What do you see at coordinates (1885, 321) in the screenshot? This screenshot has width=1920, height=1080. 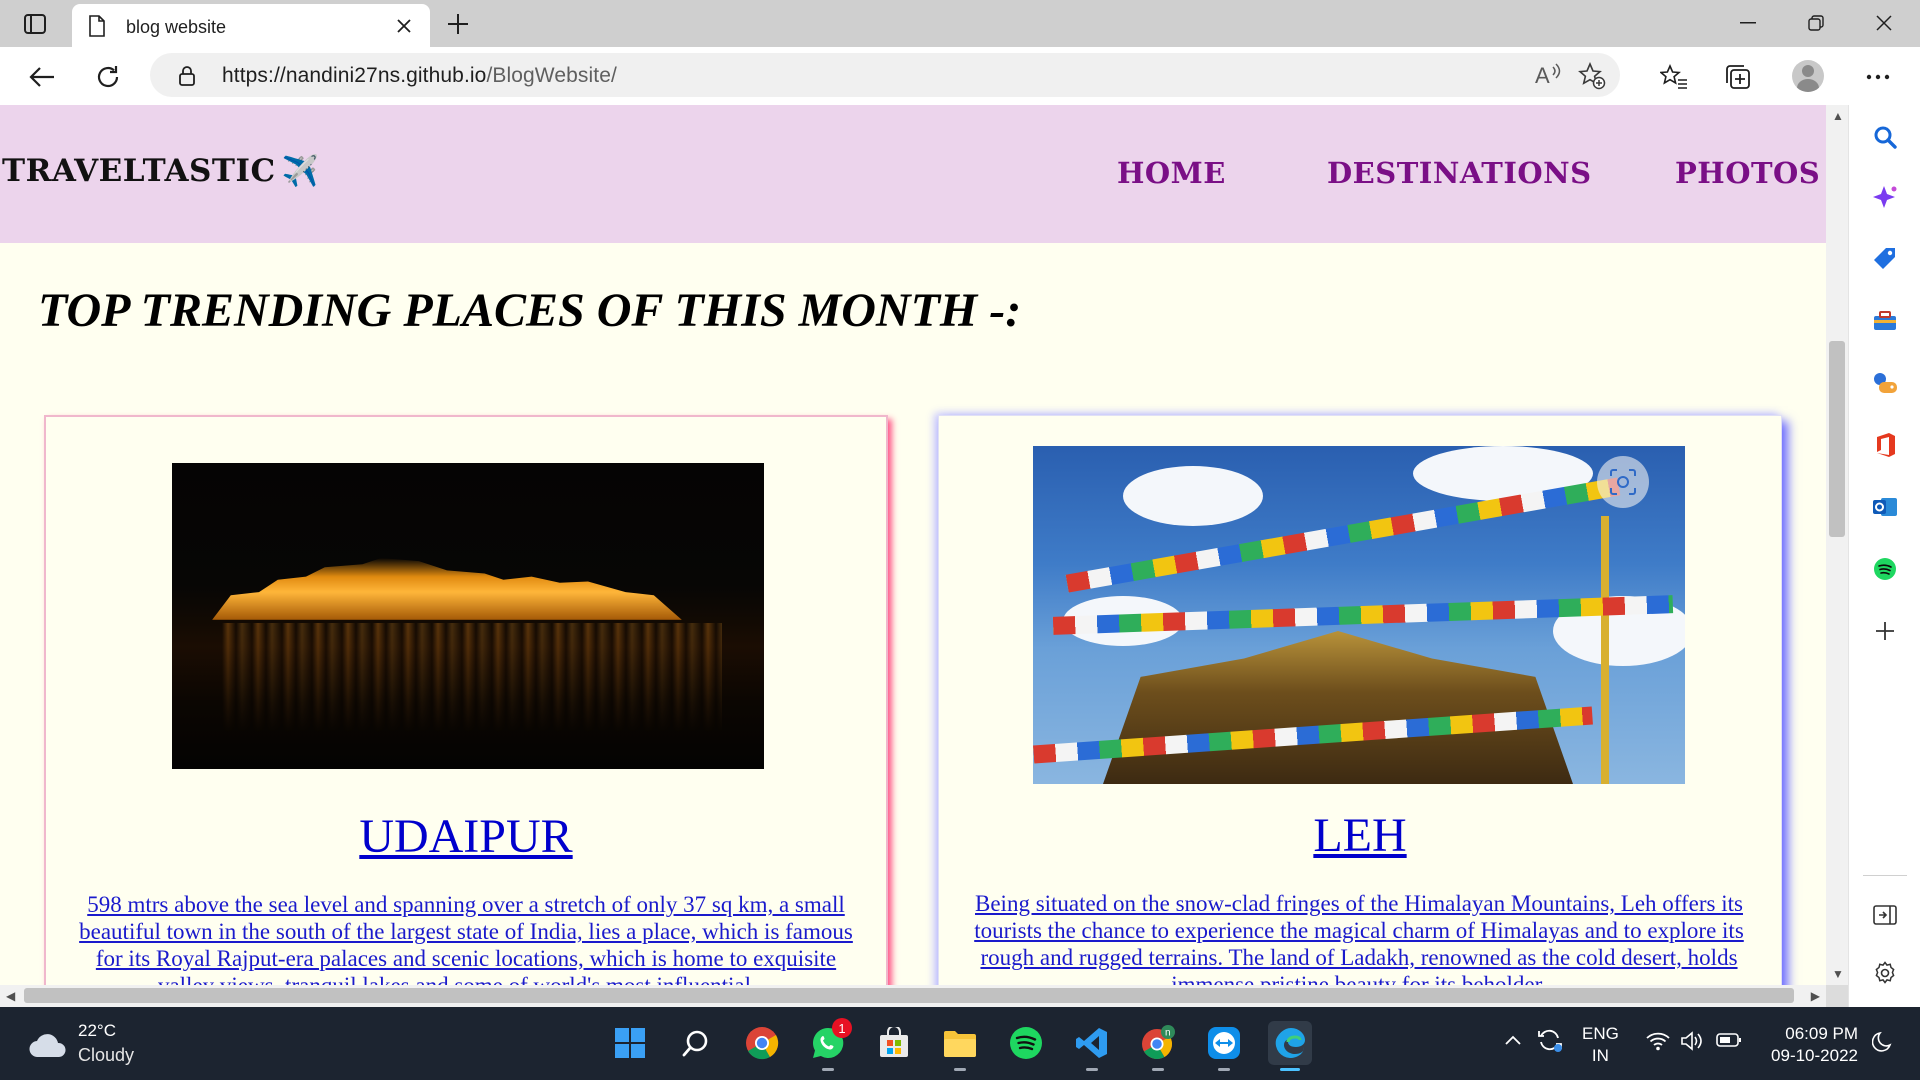 I see `sidebar-tools-button` at bounding box center [1885, 321].